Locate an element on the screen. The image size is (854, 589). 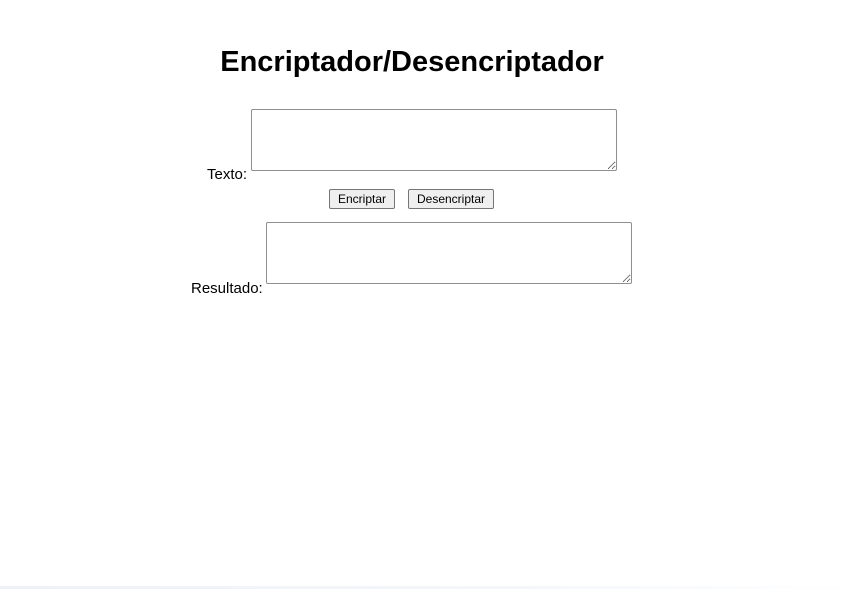
decrypt-button: Desencriptar is located at coordinates (451, 199).